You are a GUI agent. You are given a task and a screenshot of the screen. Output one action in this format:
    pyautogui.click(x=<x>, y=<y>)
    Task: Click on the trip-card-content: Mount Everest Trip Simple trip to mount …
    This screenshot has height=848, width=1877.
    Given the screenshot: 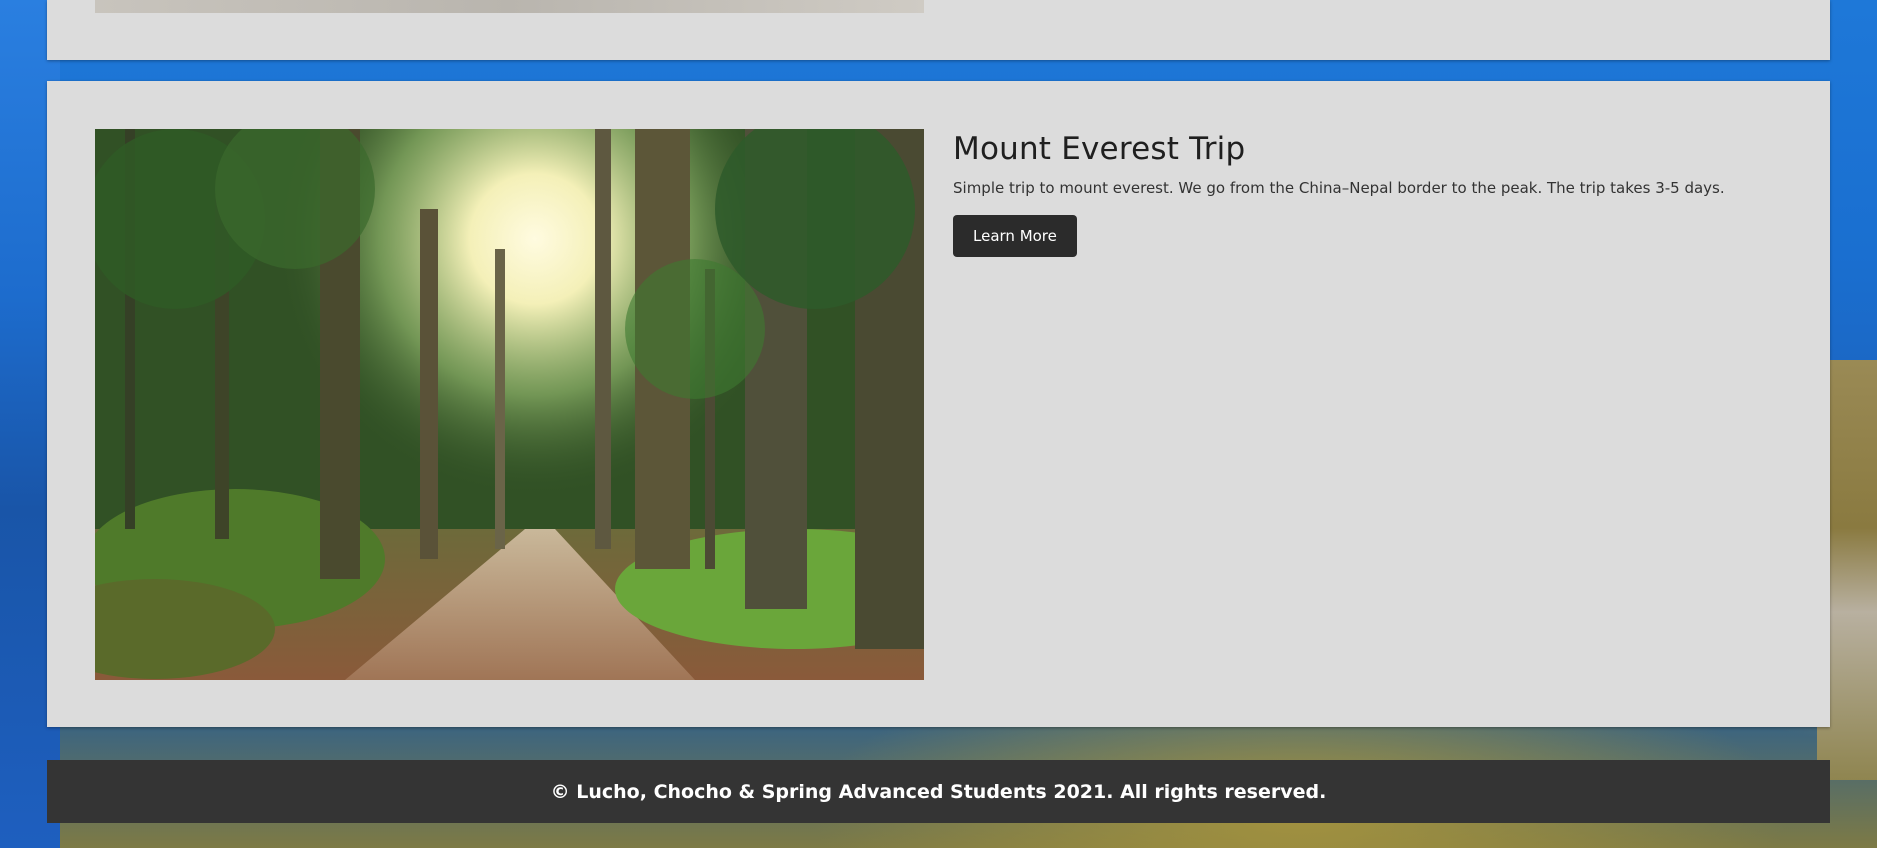 What is the action you would take?
    pyautogui.click(x=1371, y=193)
    